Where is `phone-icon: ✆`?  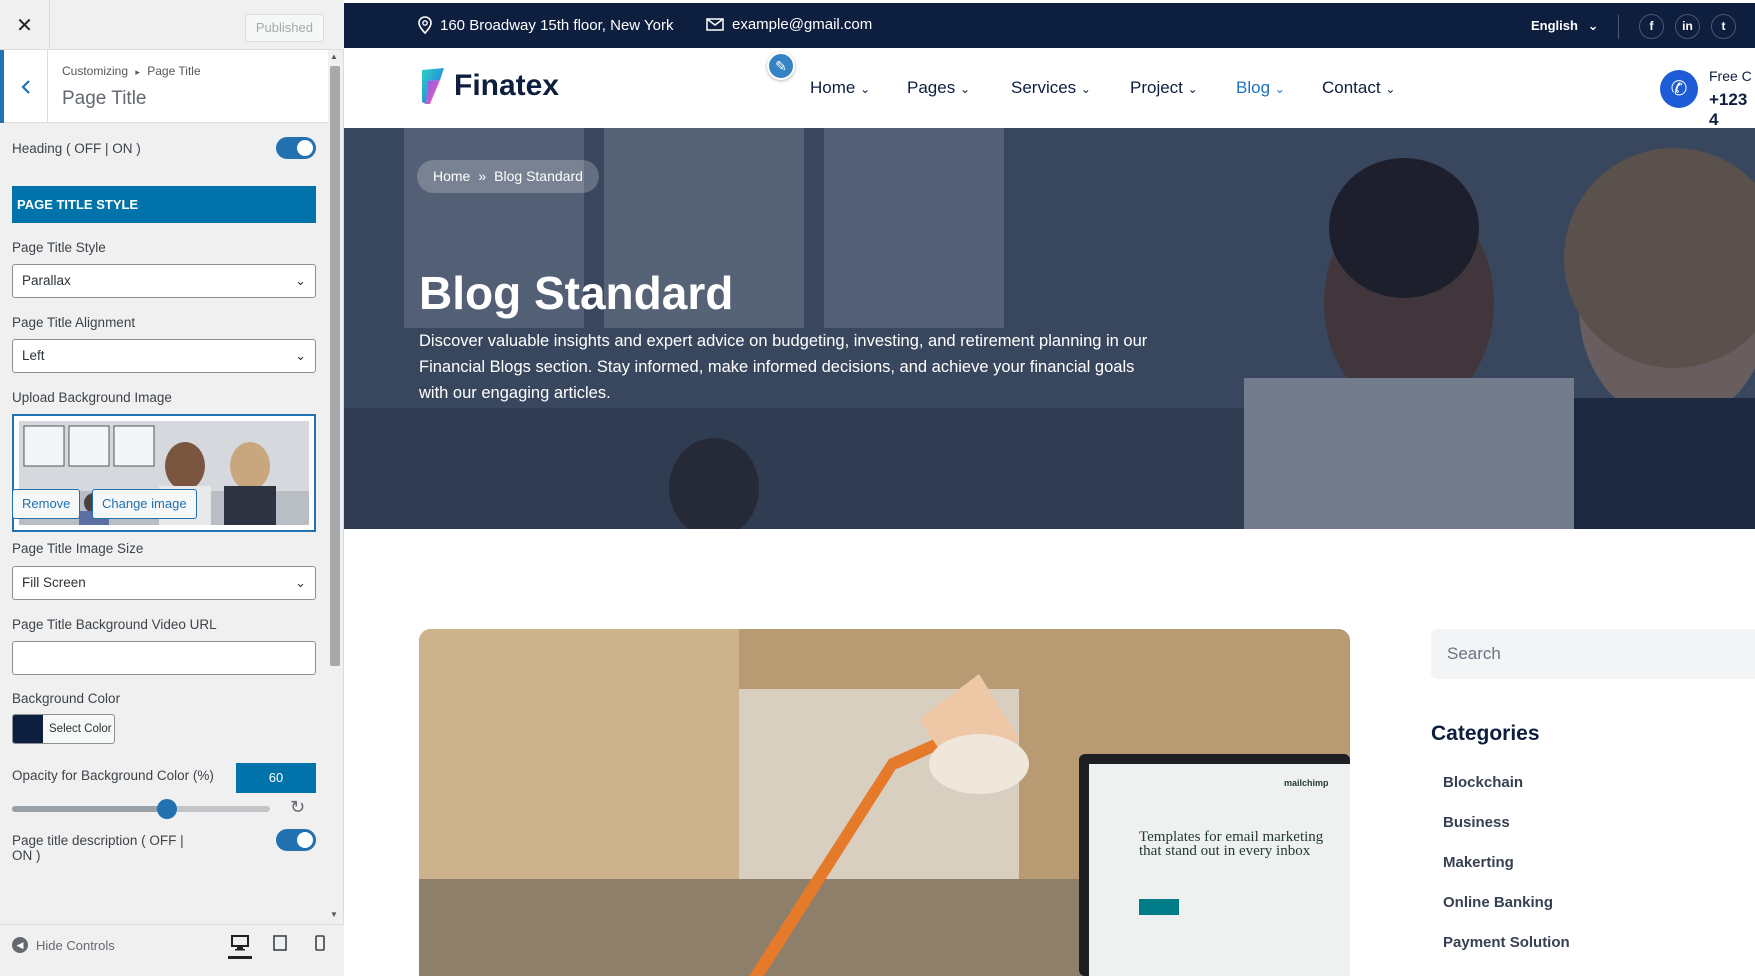 phone-icon: ✆ is located at coordinates (1679, 89).